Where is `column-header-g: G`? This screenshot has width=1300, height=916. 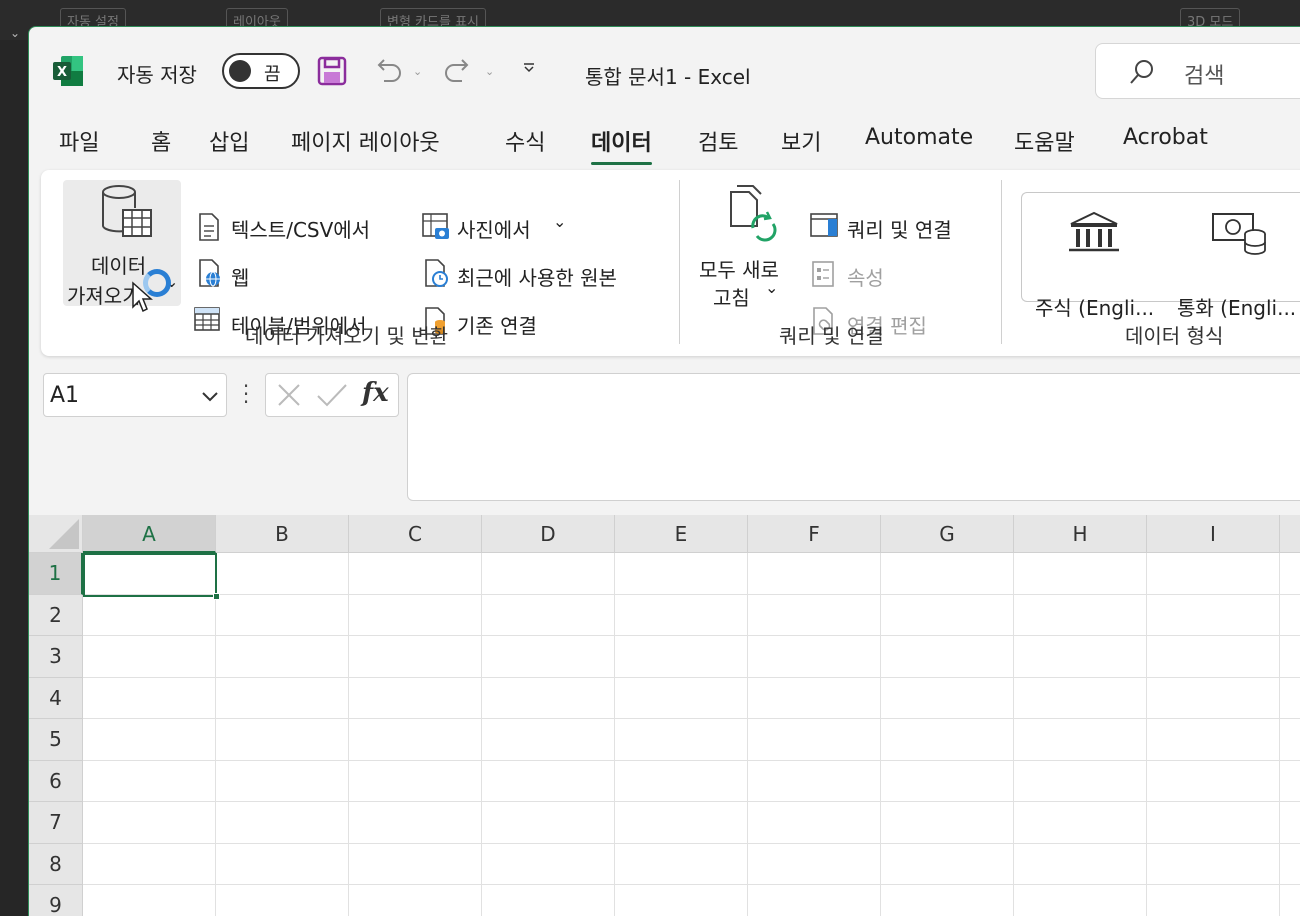 column-header-g: G is located at coordinates (947, 534).